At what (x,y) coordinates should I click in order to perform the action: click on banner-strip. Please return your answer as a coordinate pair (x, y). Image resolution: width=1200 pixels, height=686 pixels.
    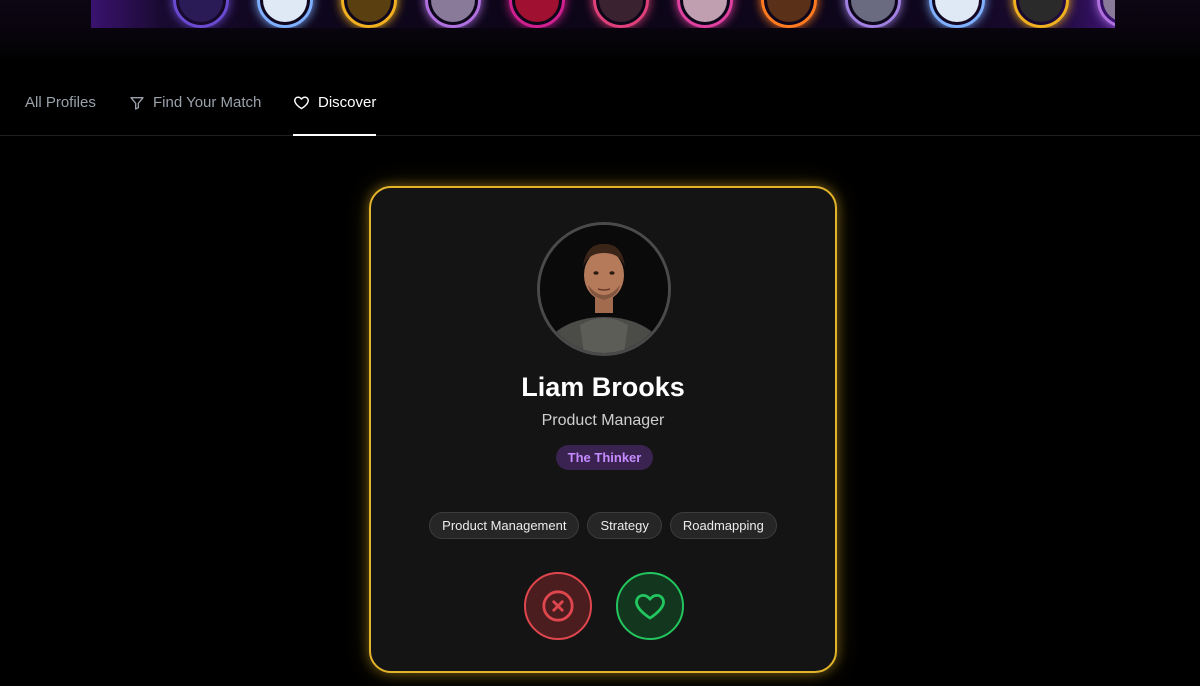
    Looking at the image, I should click on (603, 14).